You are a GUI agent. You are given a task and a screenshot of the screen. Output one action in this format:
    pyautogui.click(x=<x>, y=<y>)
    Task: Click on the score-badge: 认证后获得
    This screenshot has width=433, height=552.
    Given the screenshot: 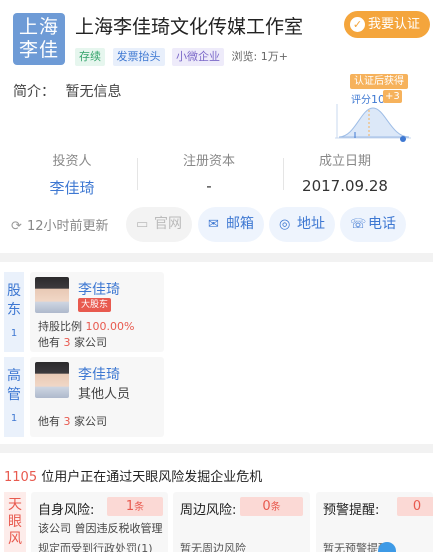 What is the action you would take?
    pyautogui.click(x=379, y=81)
    